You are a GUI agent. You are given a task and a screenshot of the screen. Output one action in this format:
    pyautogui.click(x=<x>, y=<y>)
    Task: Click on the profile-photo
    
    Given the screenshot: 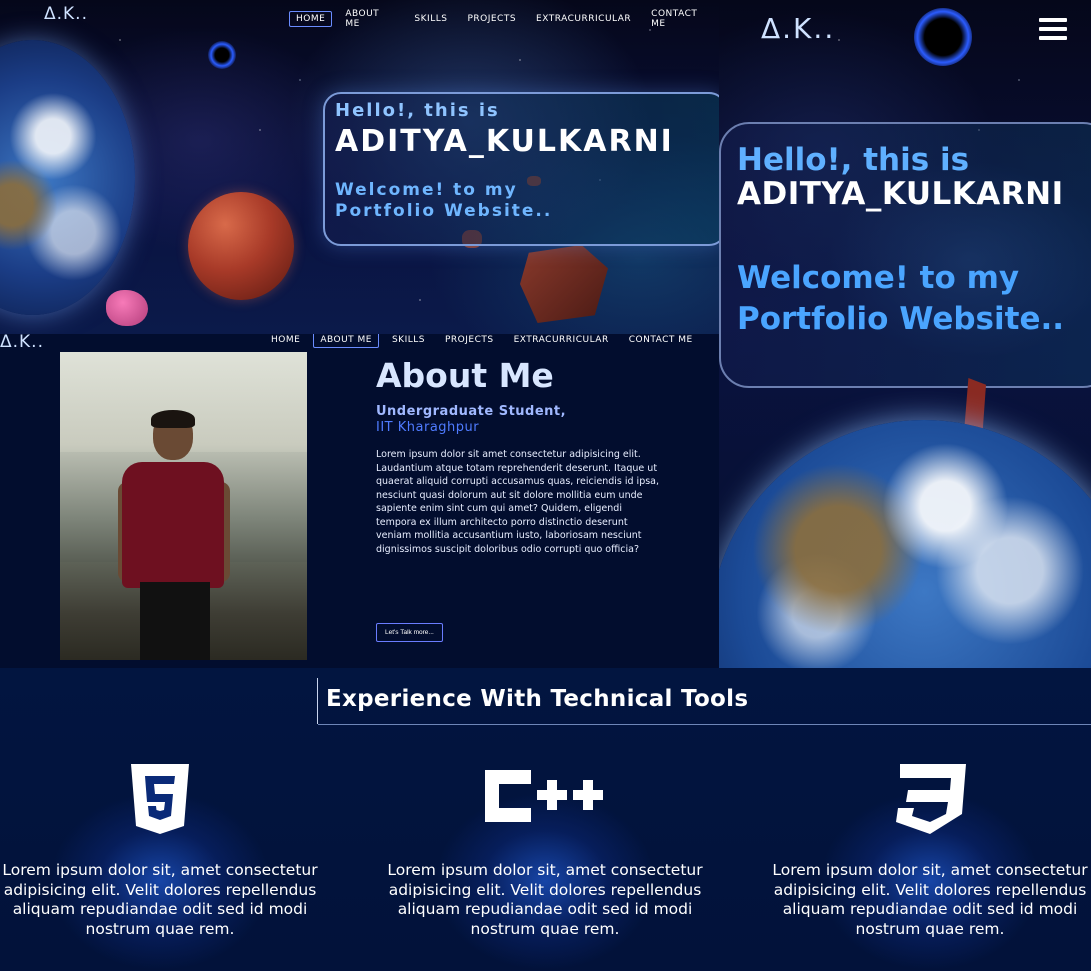 What is the action you would take?
    pyautogui.click(x=183, y=506)
    